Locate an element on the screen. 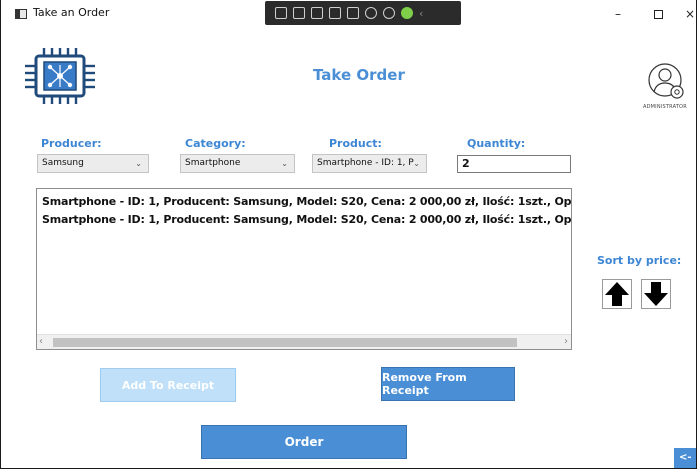  horizontal-scrollbar: ‹ › is located at coordinates (304, 341).